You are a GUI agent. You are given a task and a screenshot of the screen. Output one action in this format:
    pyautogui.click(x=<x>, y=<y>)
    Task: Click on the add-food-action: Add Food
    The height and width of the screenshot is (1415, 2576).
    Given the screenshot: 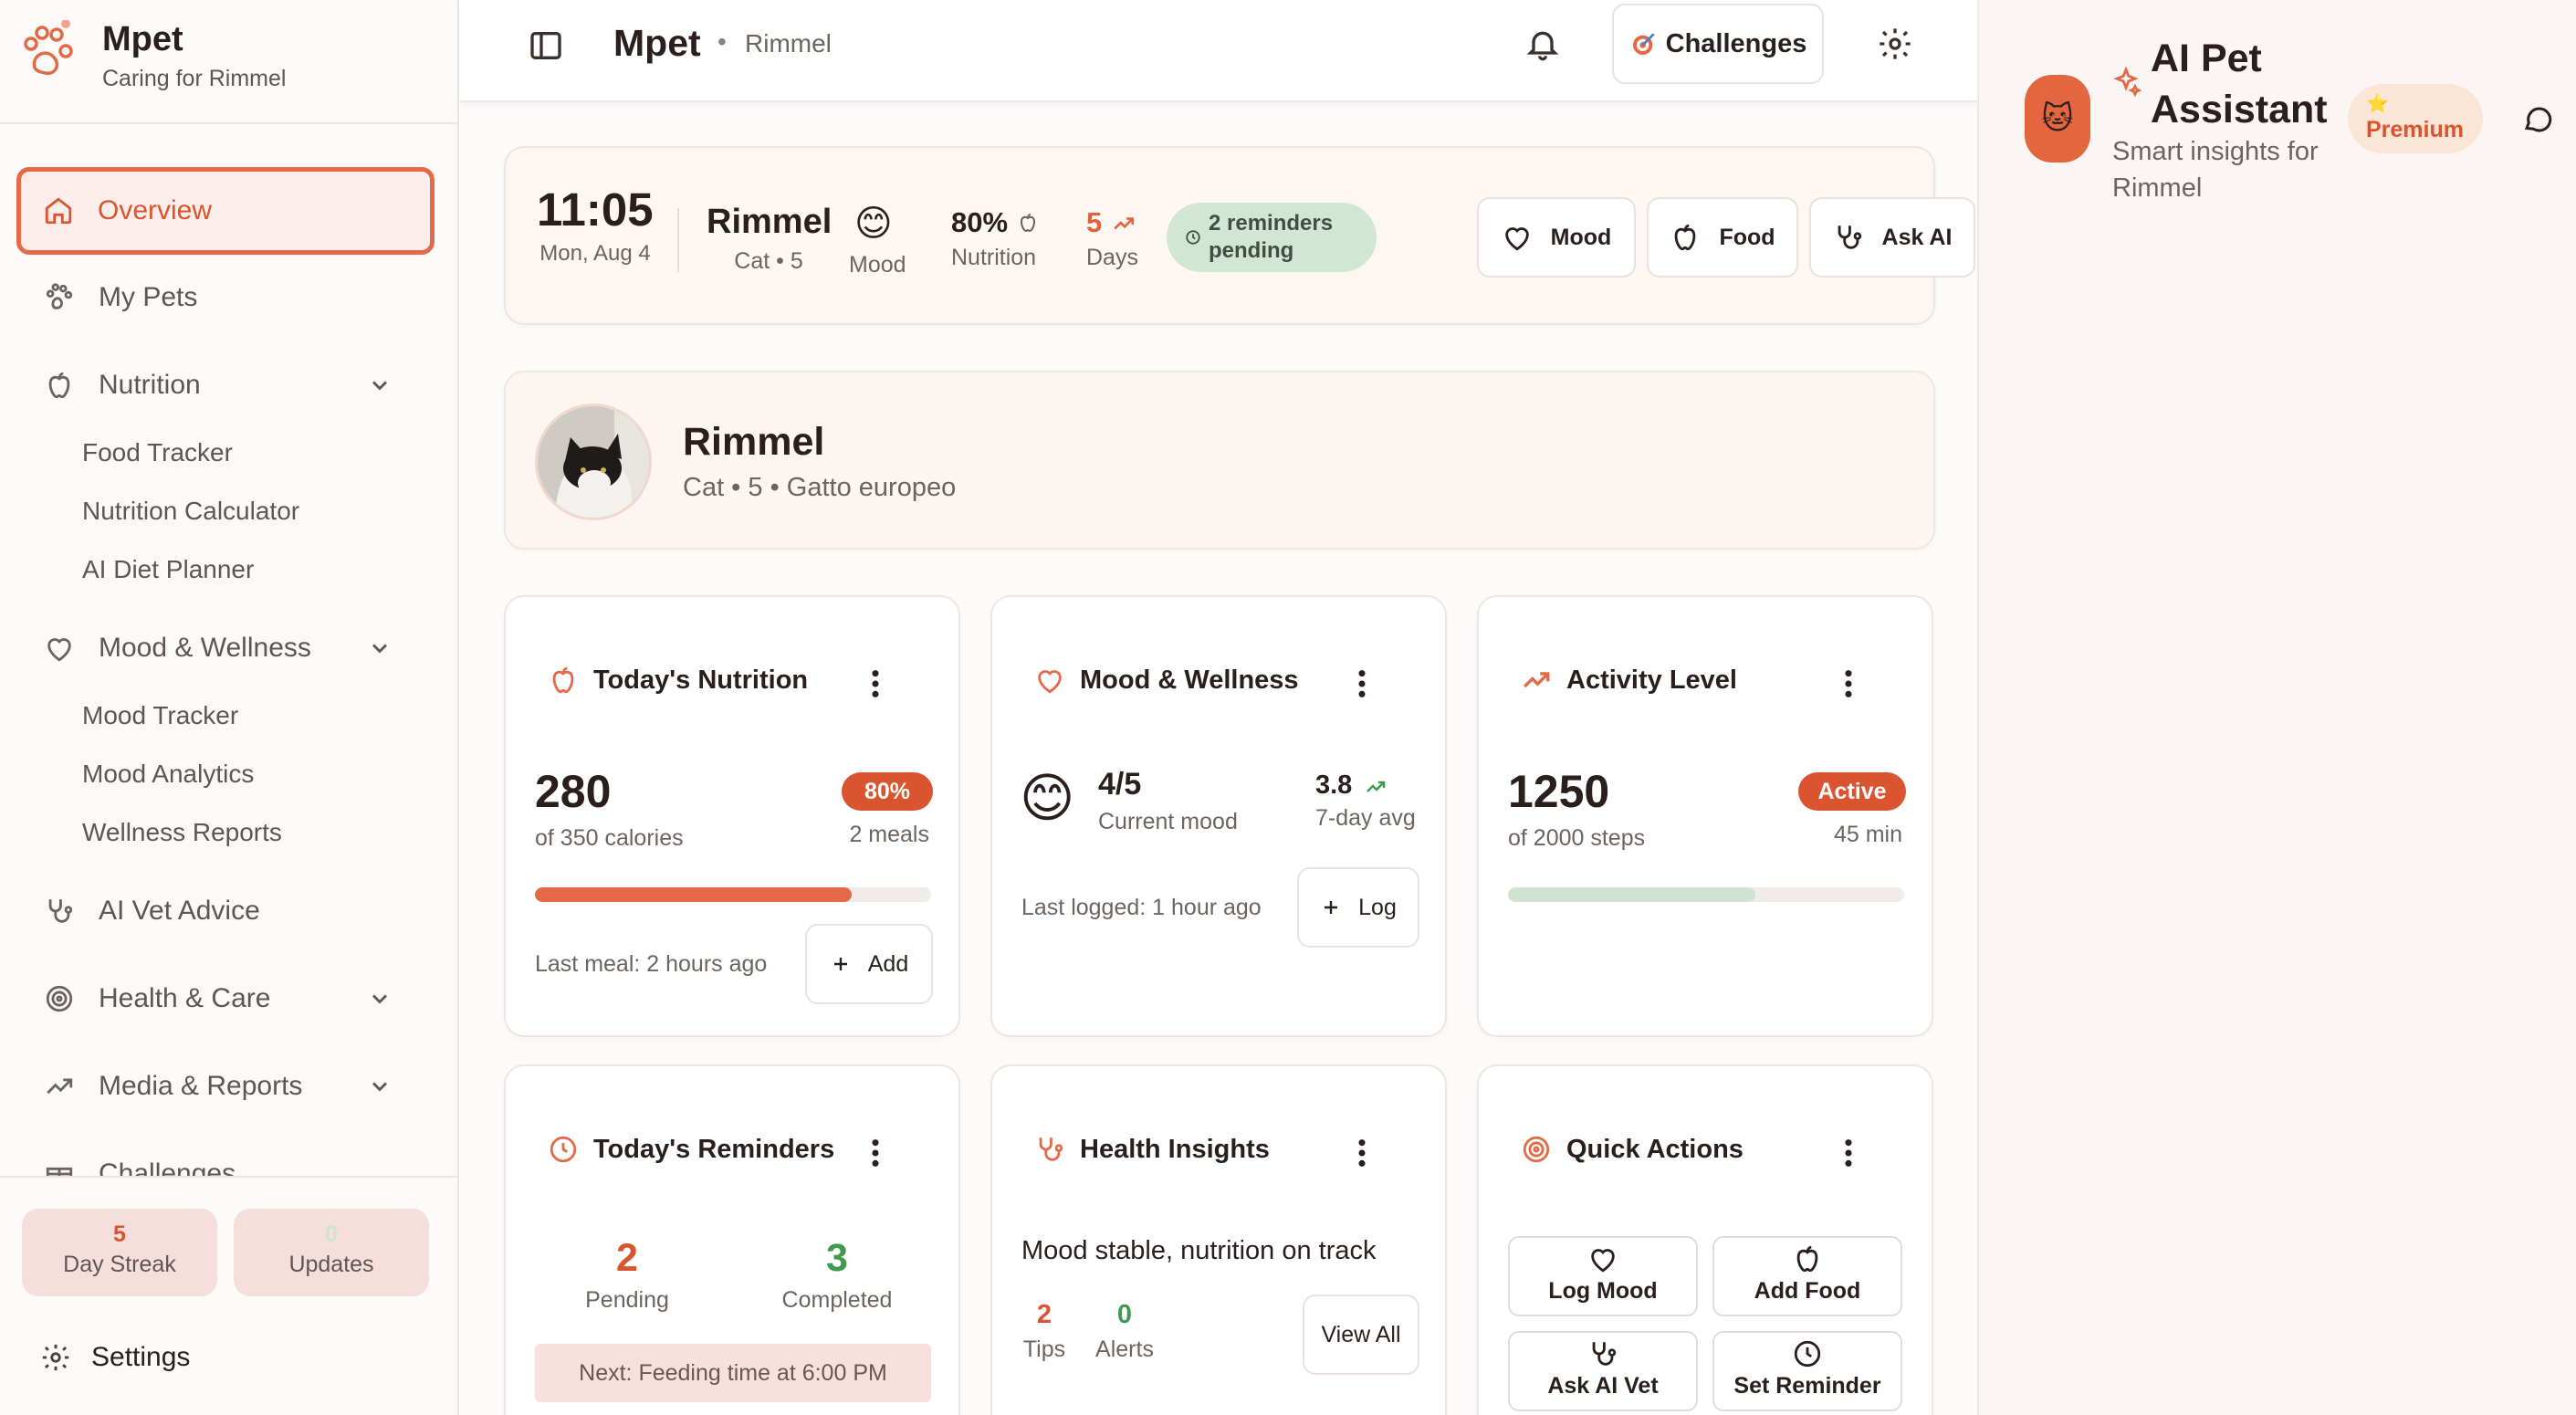 What is the action you would take?
    pyautogui.click(x=1807, y=1276)
    